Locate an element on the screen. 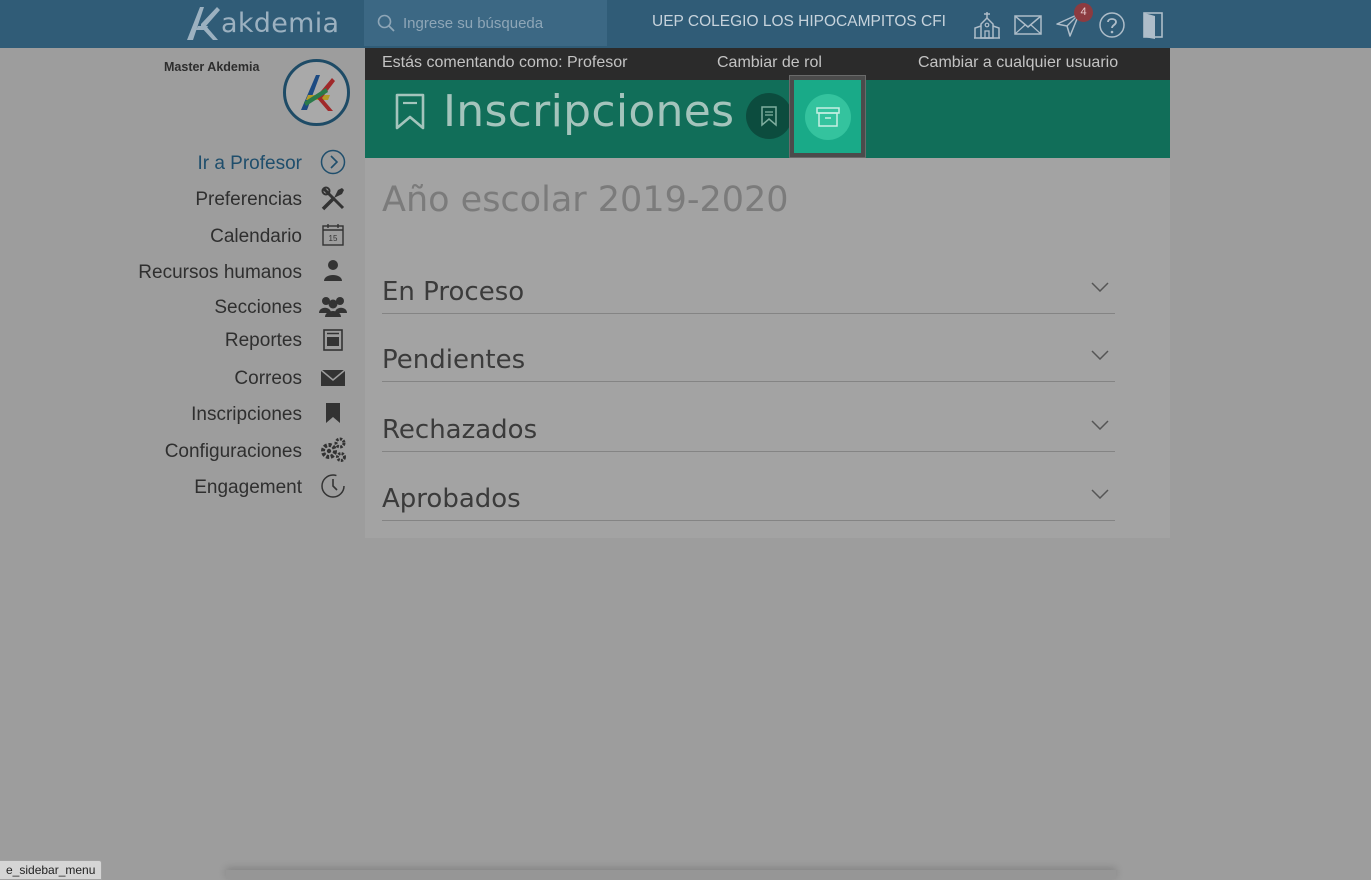 This screenshot has height=880, width=1371. page-title: Inscripciones is located at coordinates (589, 111).